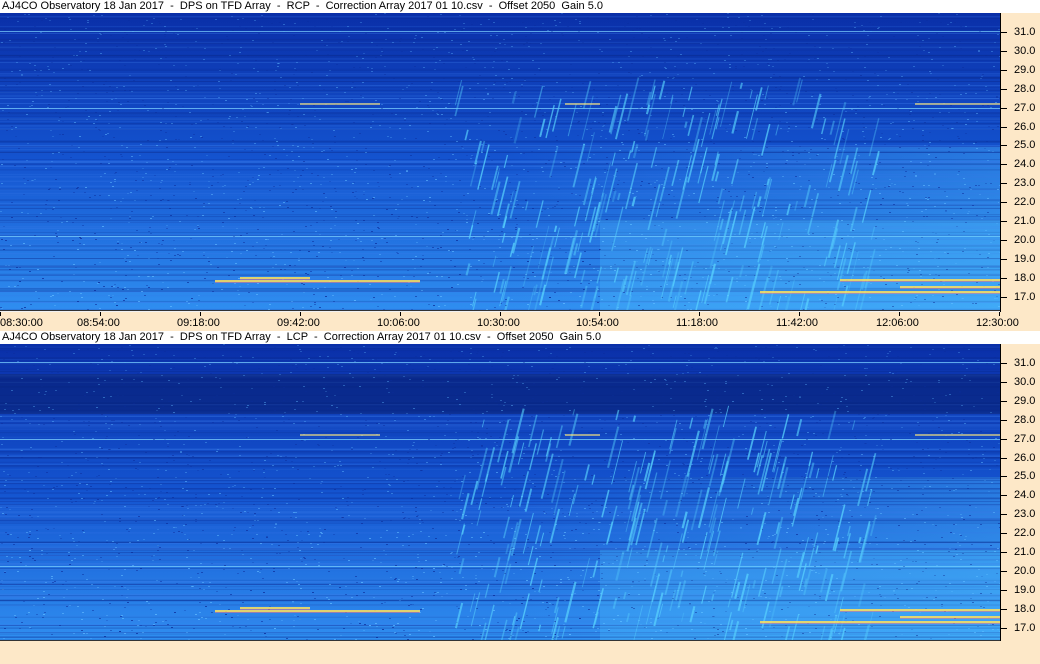 The width and height of the screenshot is (1040, 664). Describe the element at coordinates (797, 323) in the screenshot. I see `time-tick-label: 11:42:00` at that location.